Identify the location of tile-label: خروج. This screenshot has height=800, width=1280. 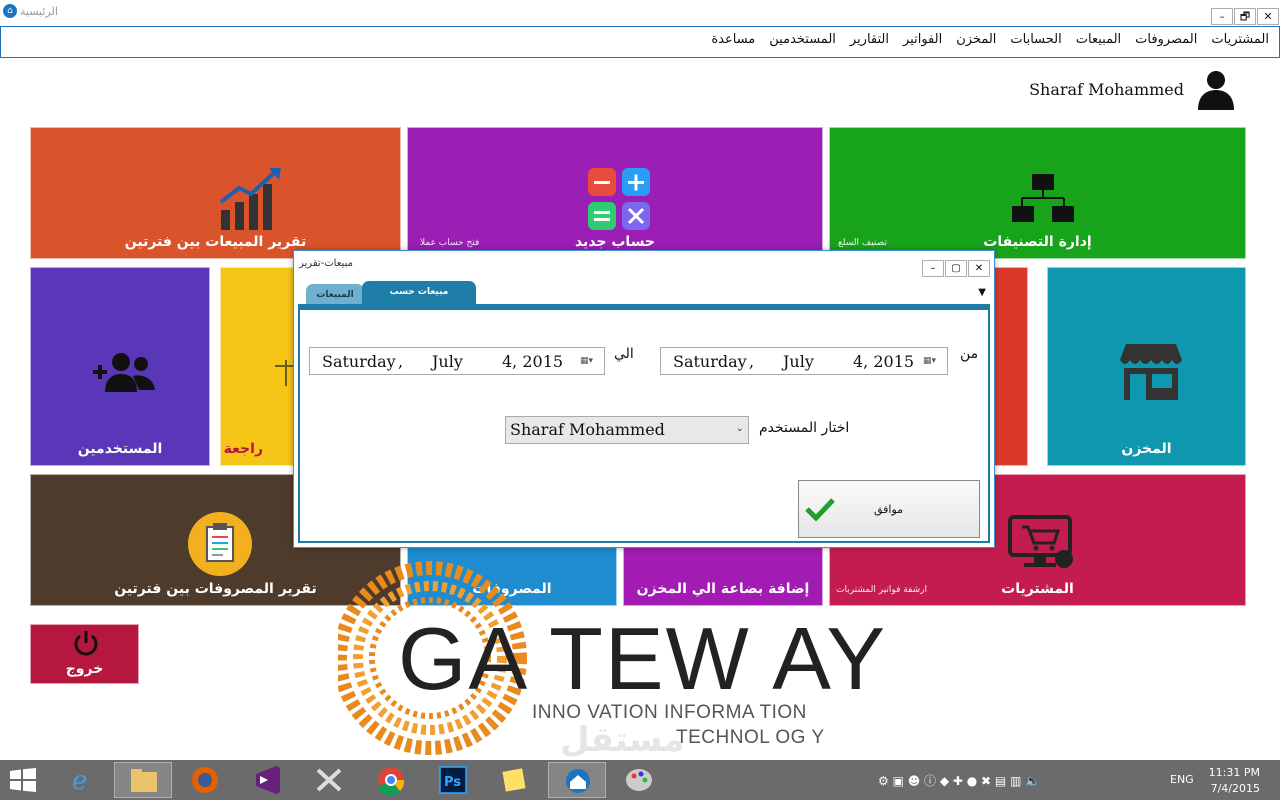
(84, 669).